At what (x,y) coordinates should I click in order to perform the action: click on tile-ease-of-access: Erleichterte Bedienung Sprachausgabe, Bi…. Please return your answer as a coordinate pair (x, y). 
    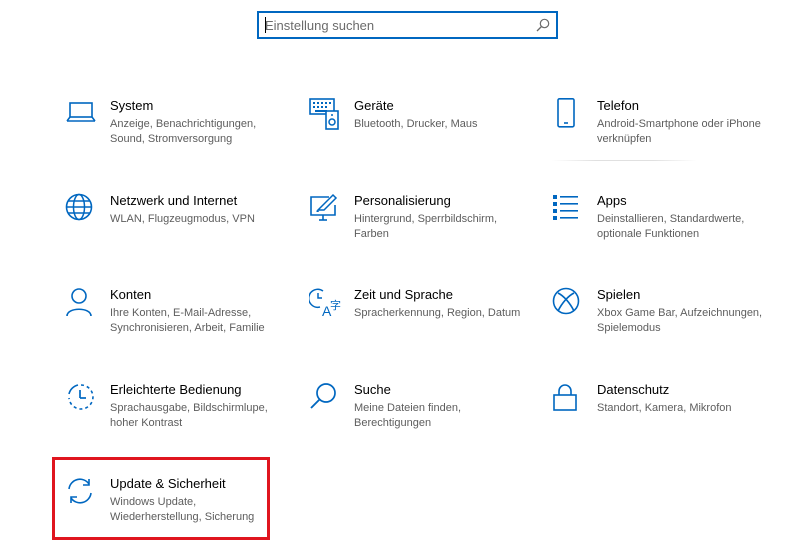
    Looking at the image, I should click on (180, 422).